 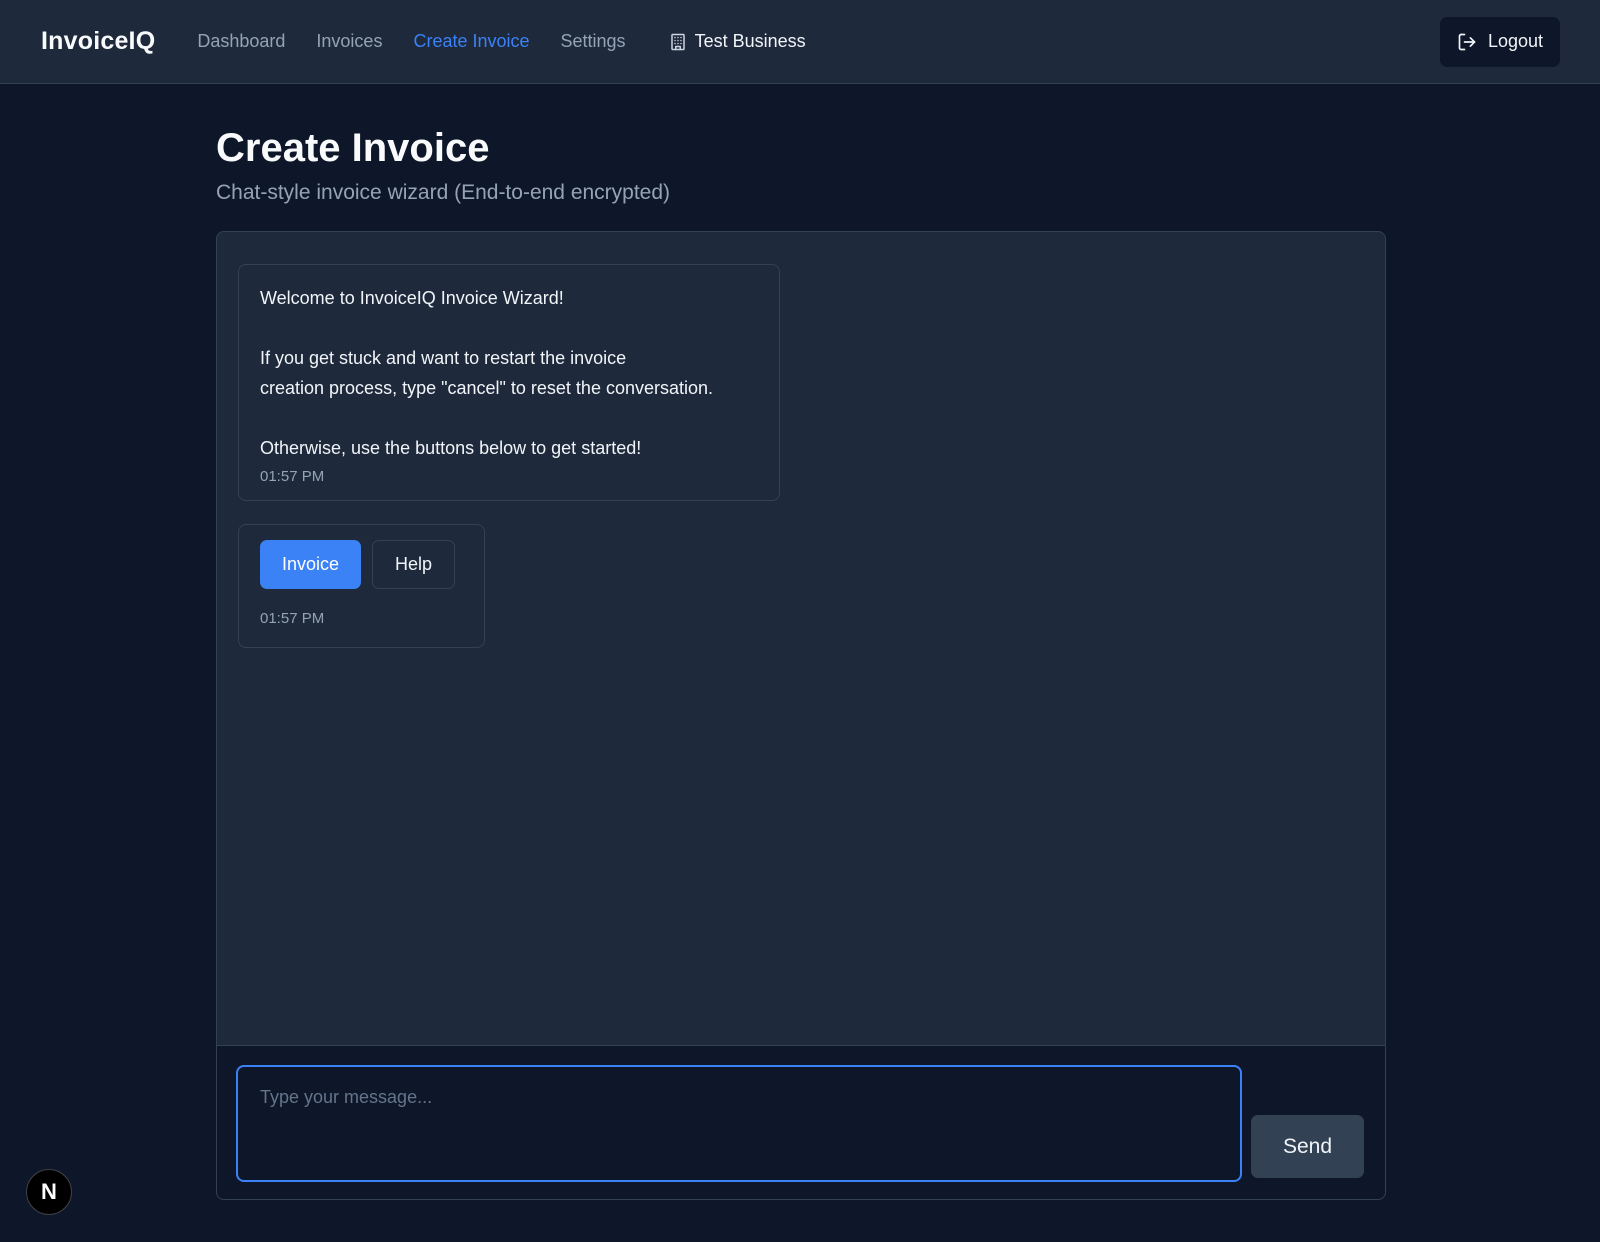 I want to click on action-message: Invoice Help 01:57 PM, so click(x=361, y=586).